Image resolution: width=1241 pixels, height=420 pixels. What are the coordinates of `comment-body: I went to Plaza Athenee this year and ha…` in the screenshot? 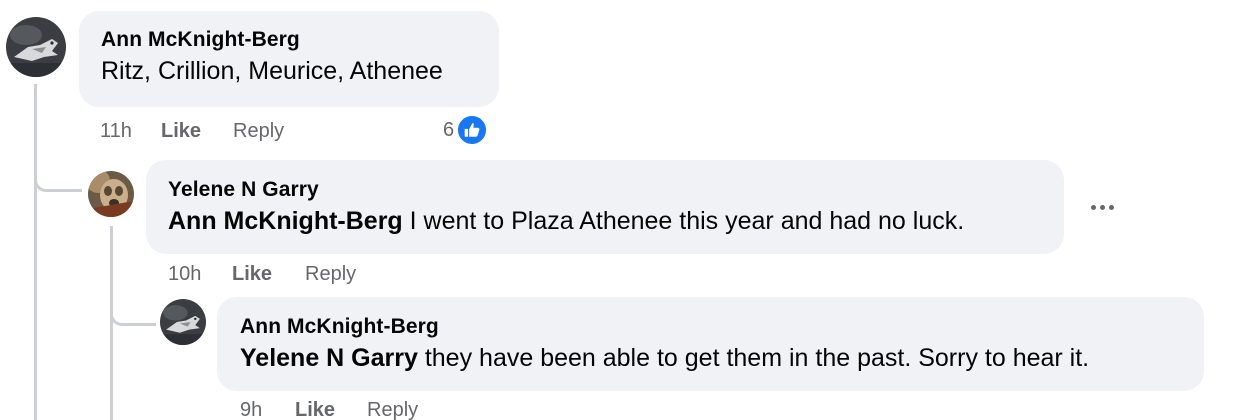 It's located at (683, 221).